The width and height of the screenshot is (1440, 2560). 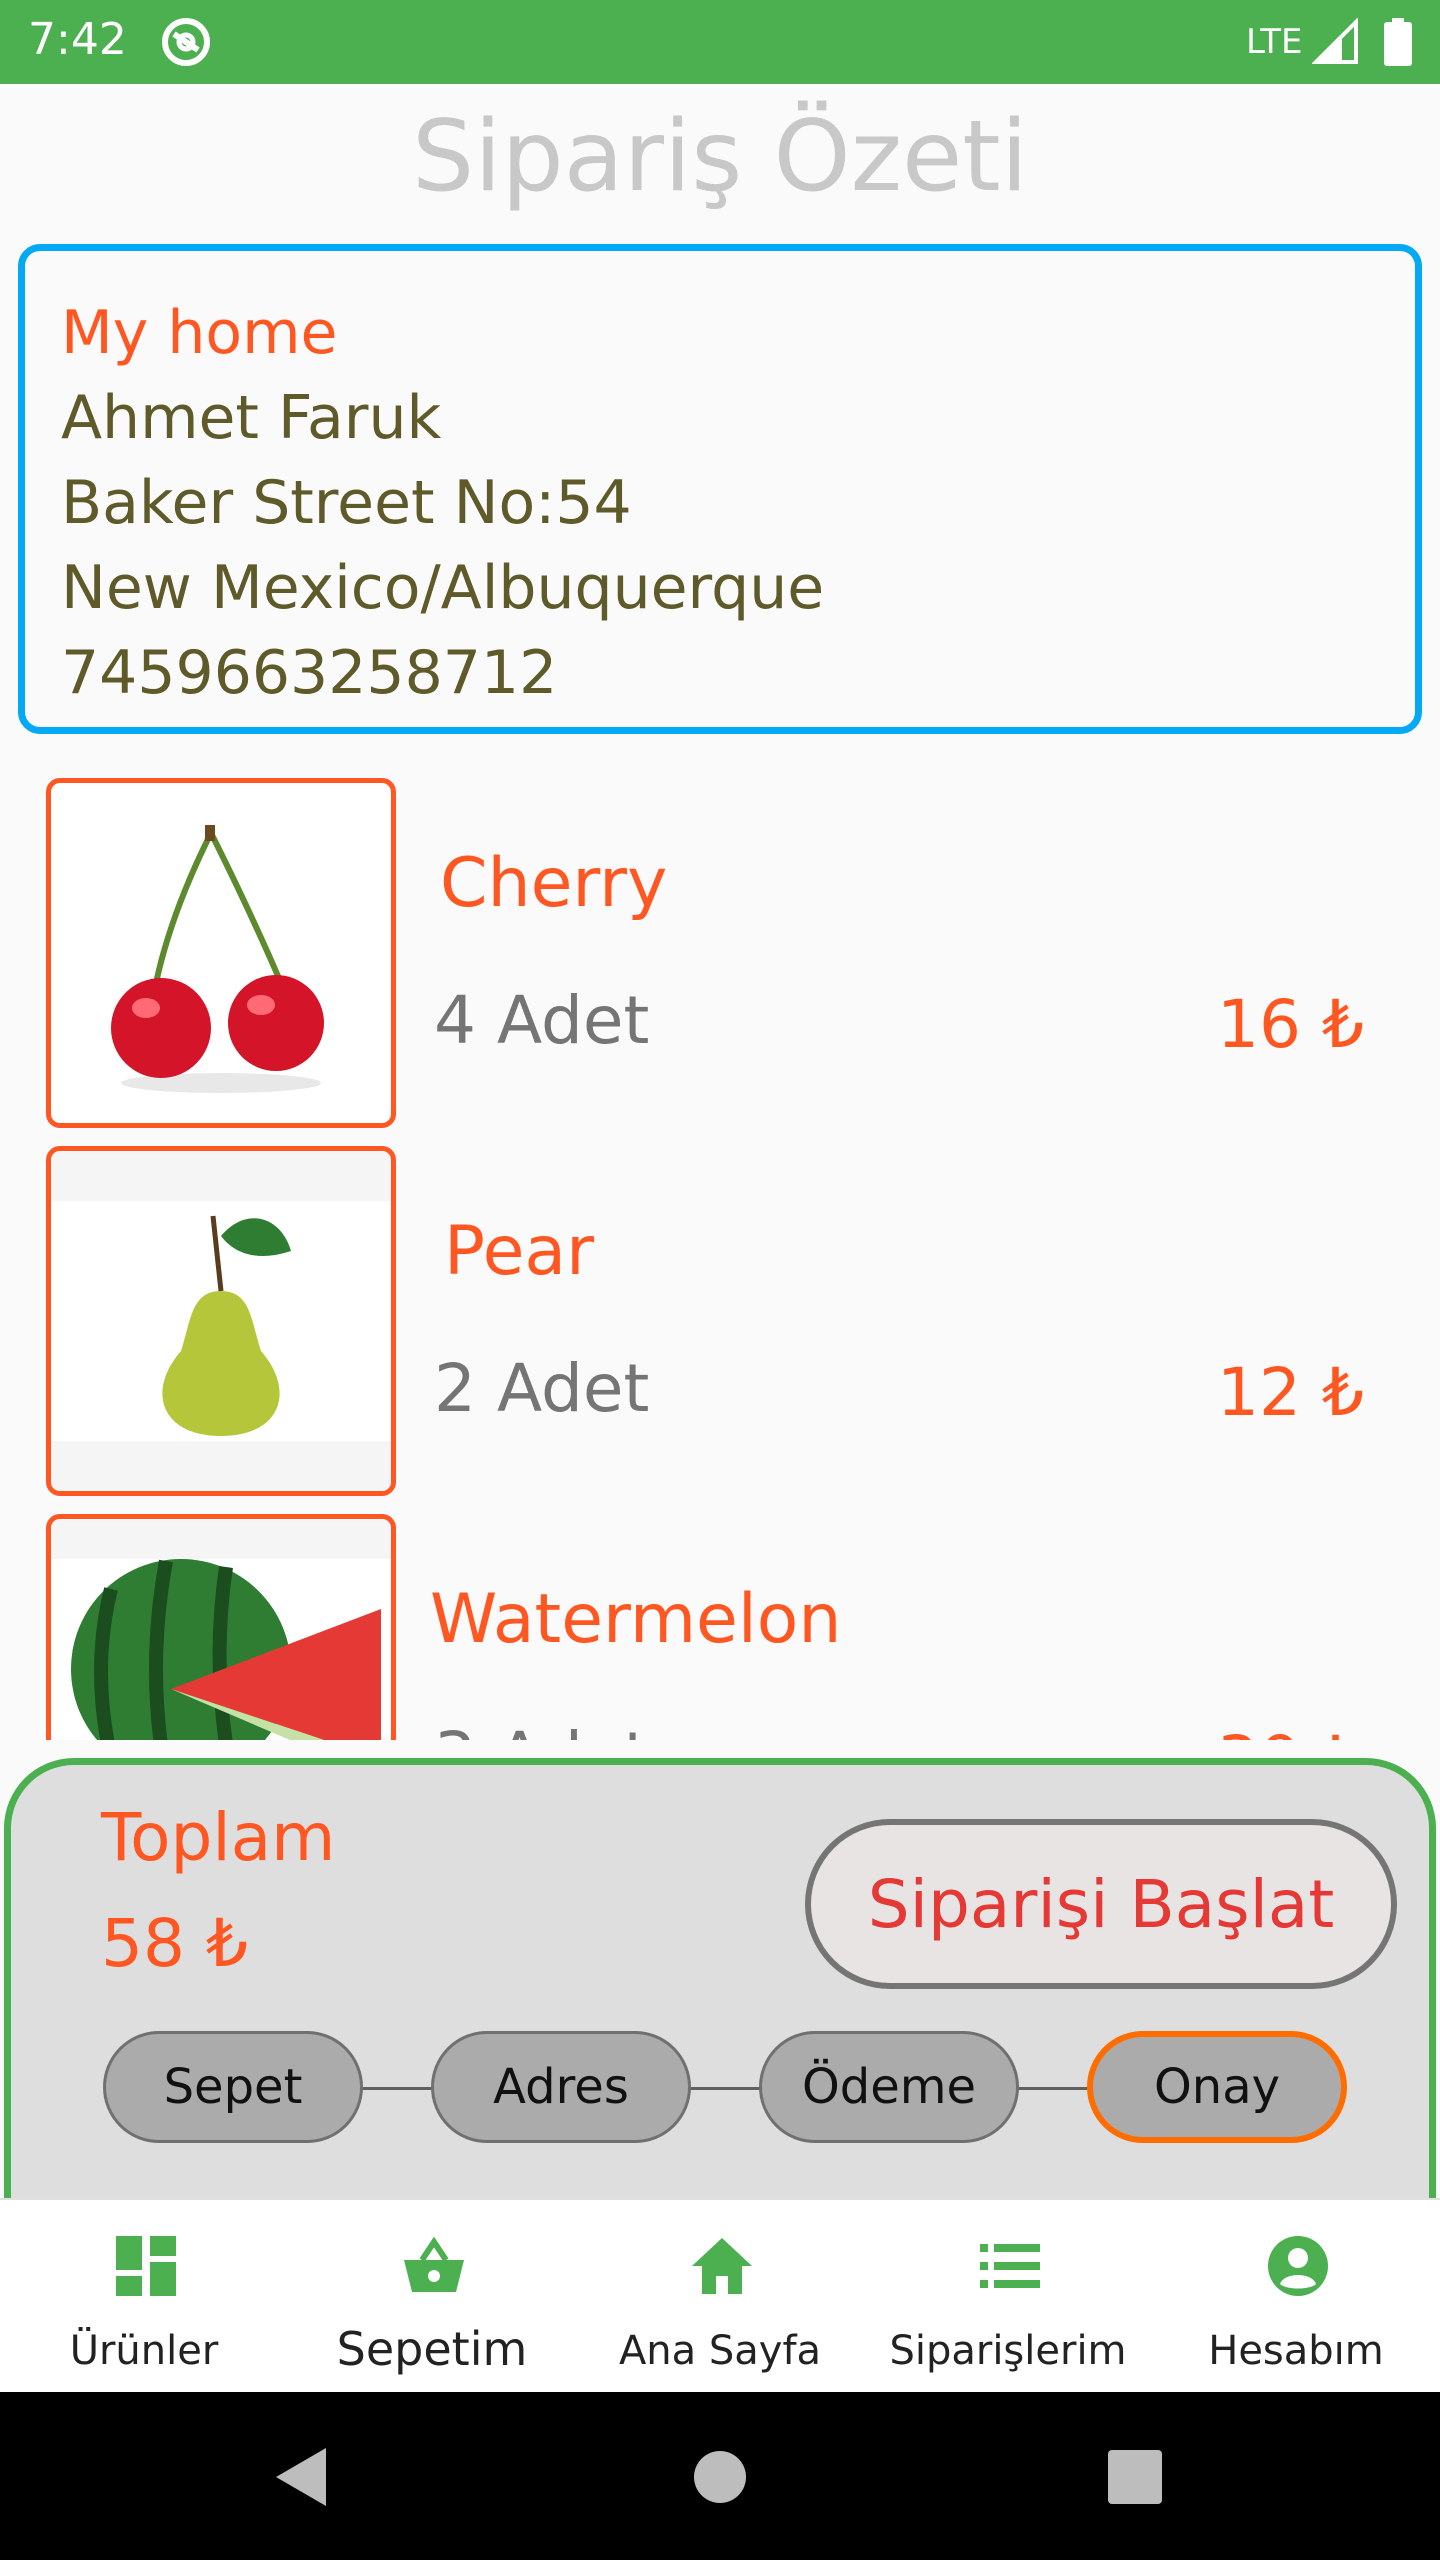 I want to click on list-icon, so click(x=1010, y=2266).